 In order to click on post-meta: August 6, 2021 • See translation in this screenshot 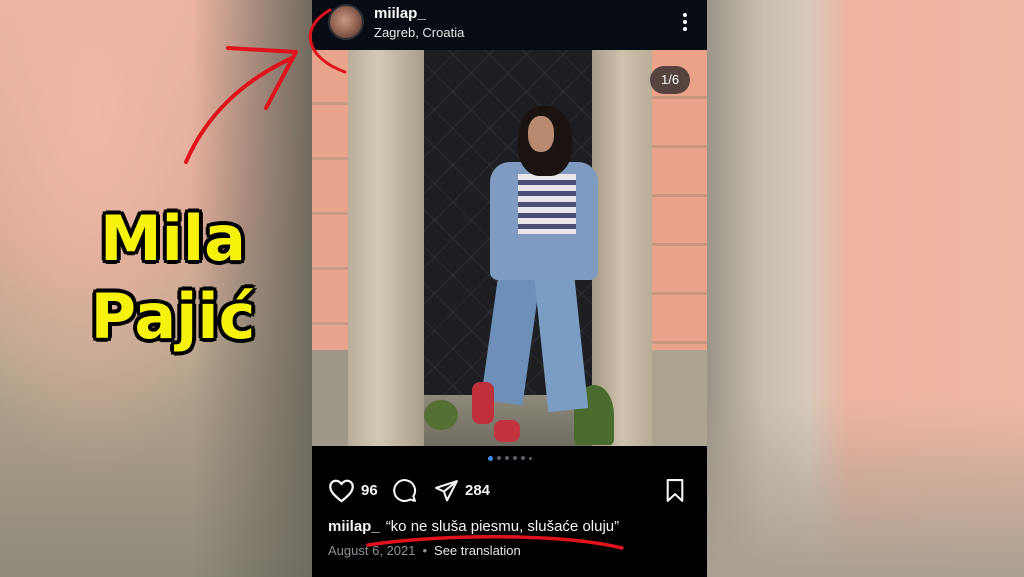, I will do `click(424, 550)`.